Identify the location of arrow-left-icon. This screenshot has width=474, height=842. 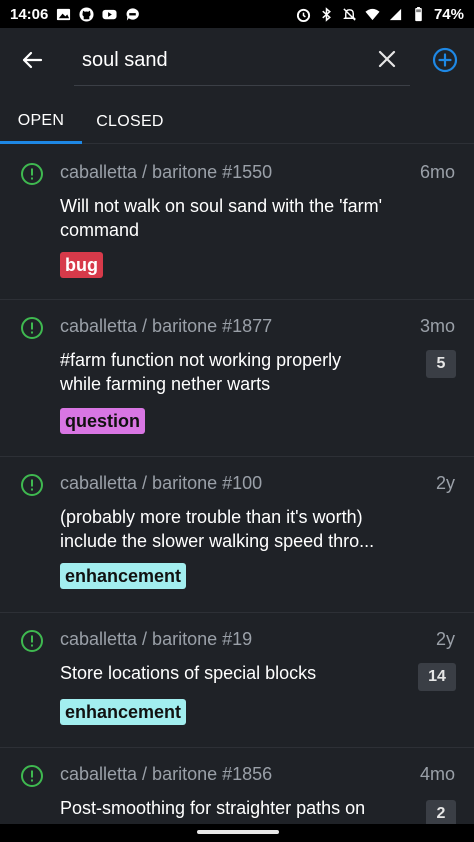
(32, 60).